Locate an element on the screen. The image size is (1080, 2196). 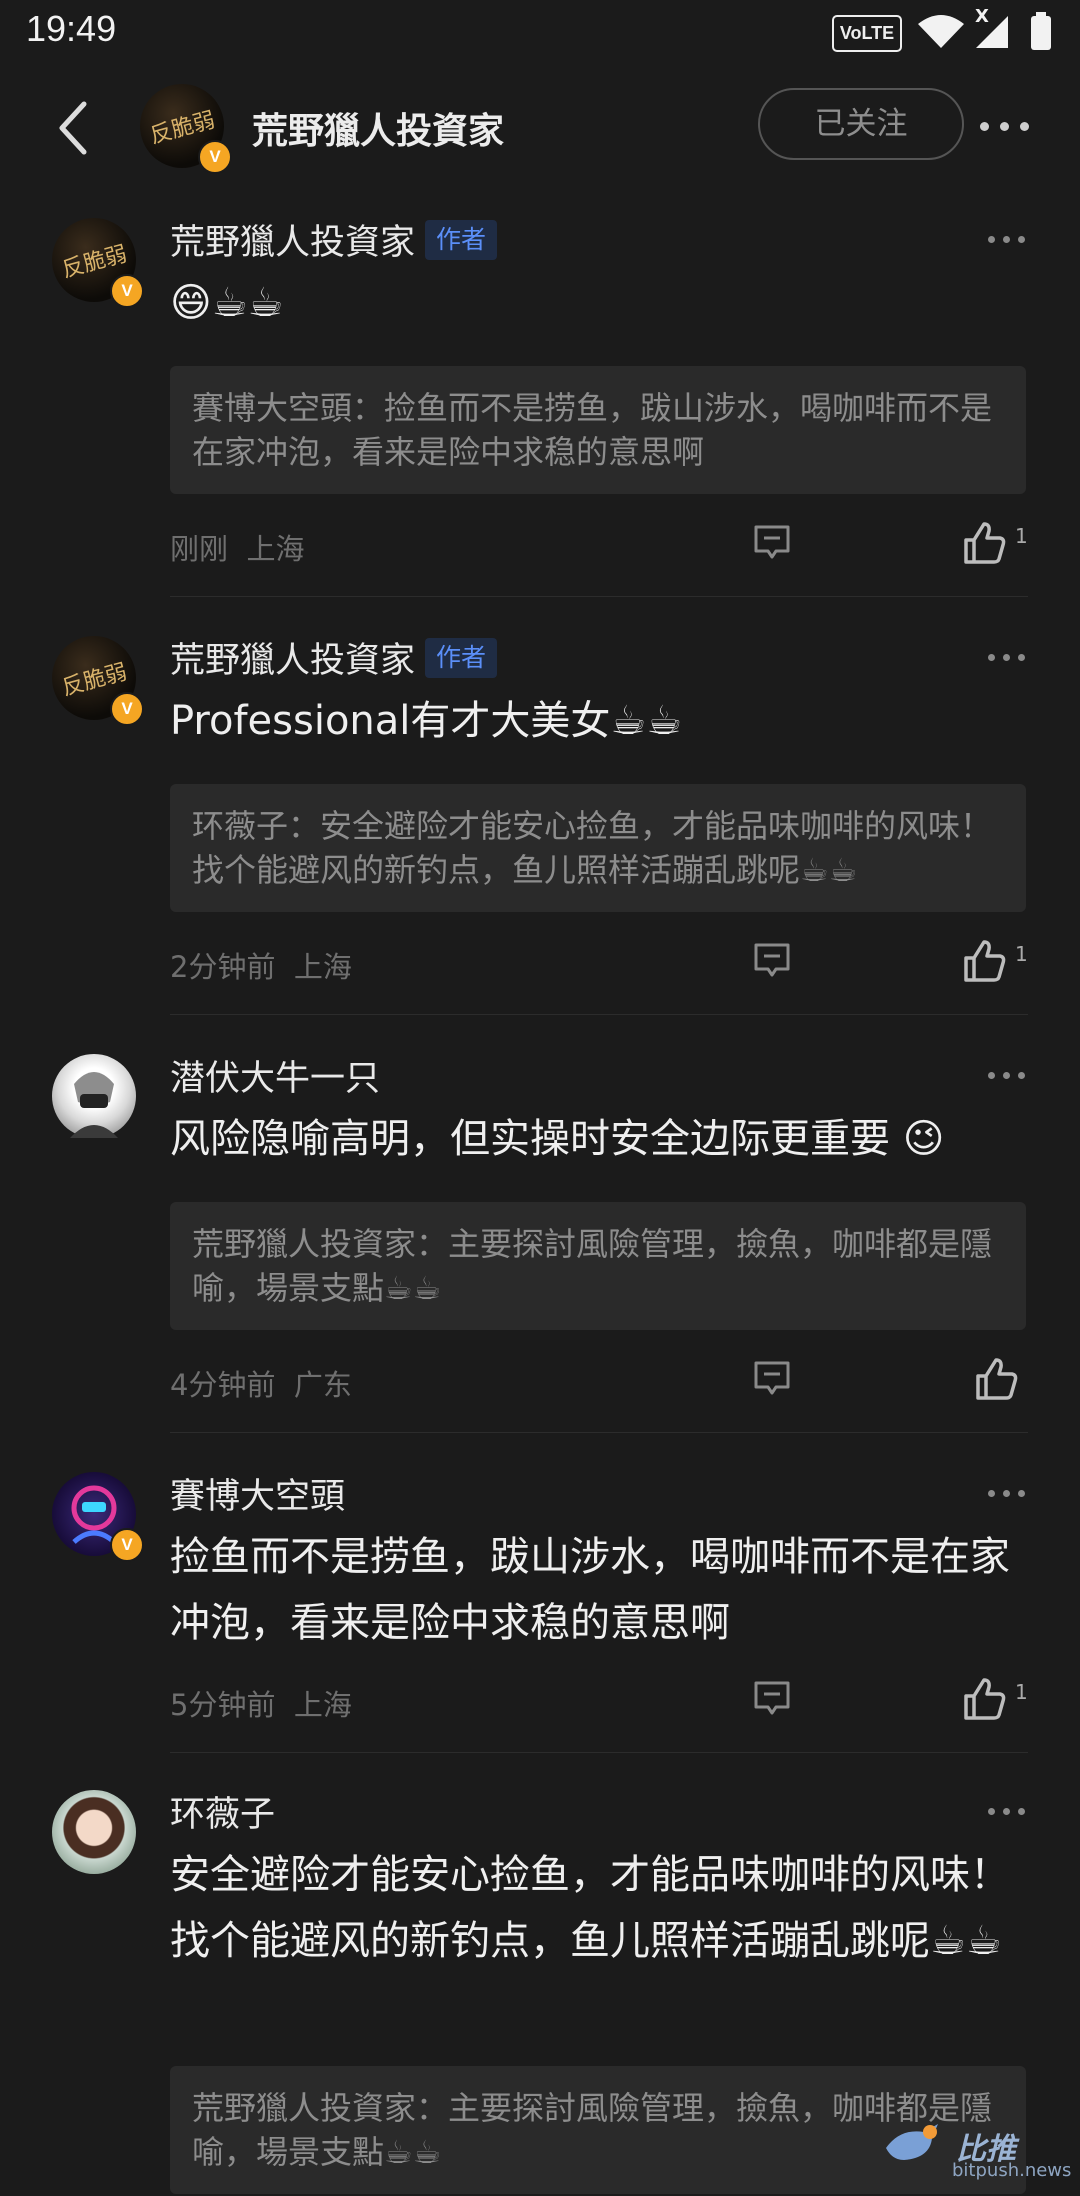
comment-meta: 刚刚 上海 is located at coordinates (237, 547).